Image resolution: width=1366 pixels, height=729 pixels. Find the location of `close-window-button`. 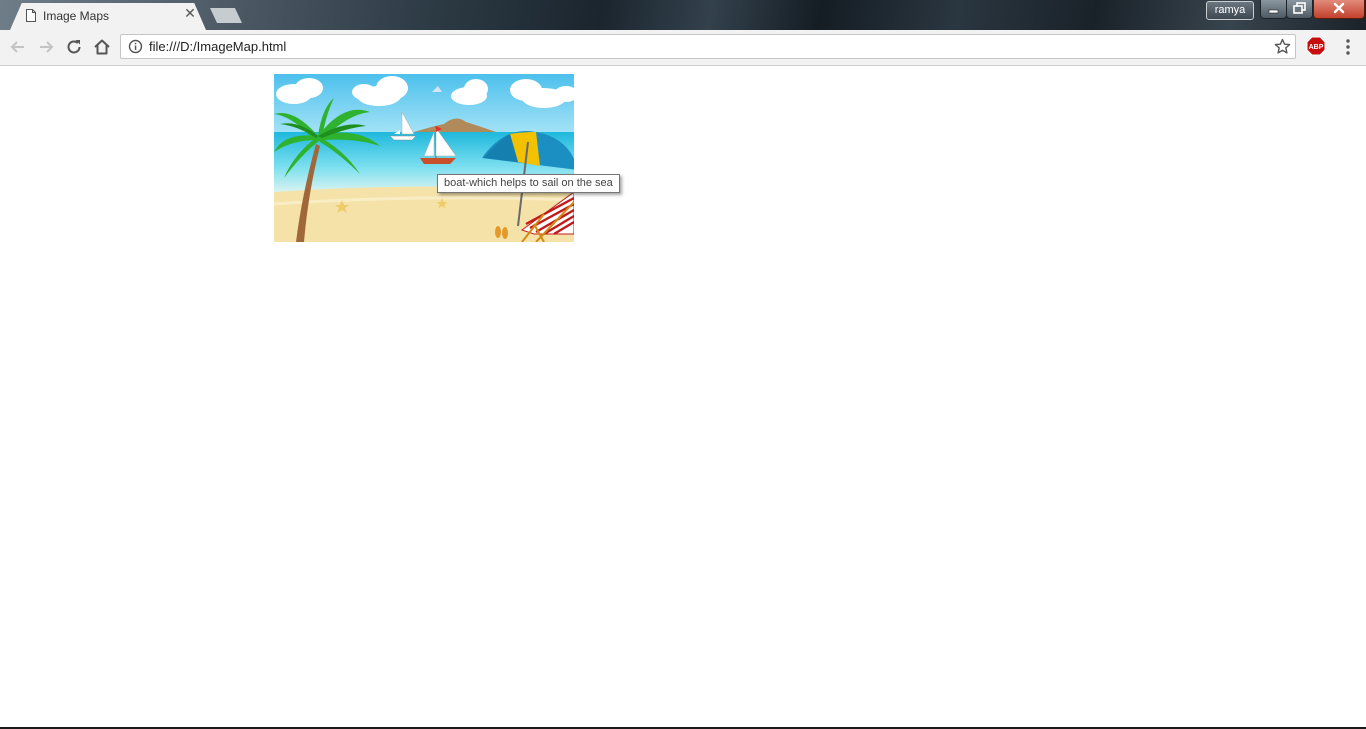

close-window-button is located at coordinates (1339, 9).